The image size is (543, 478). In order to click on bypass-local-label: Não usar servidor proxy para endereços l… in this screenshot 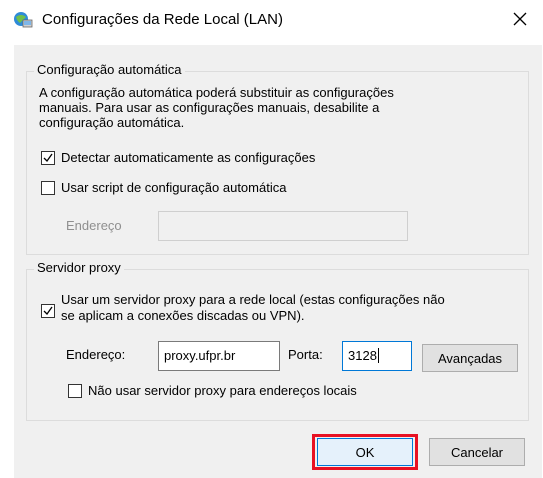, I will do `click(222, 390)`.